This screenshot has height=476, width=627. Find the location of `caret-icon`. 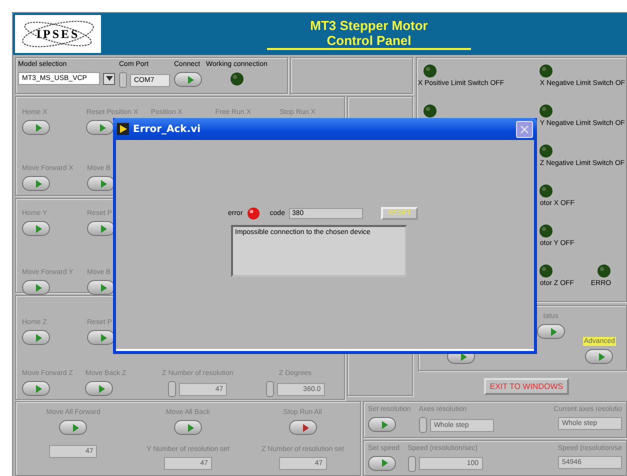

caret-icon is located at coordinates (109, 78).